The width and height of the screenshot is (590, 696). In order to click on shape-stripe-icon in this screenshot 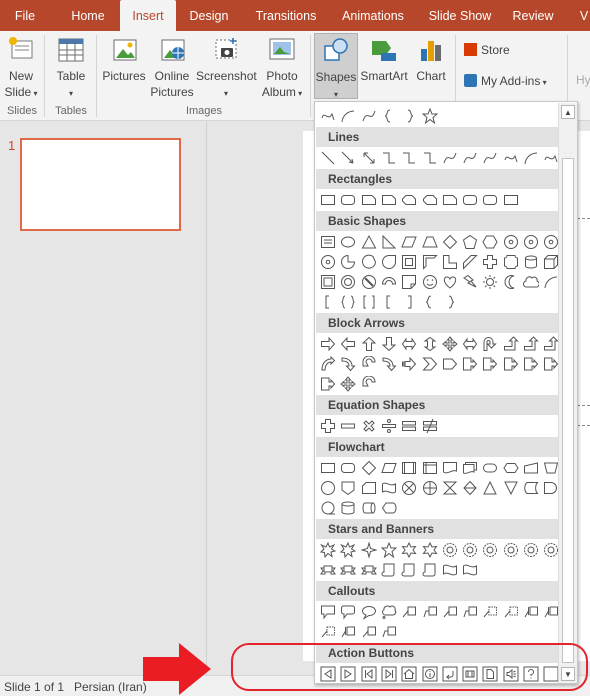, I will do `click(409, 364)`.